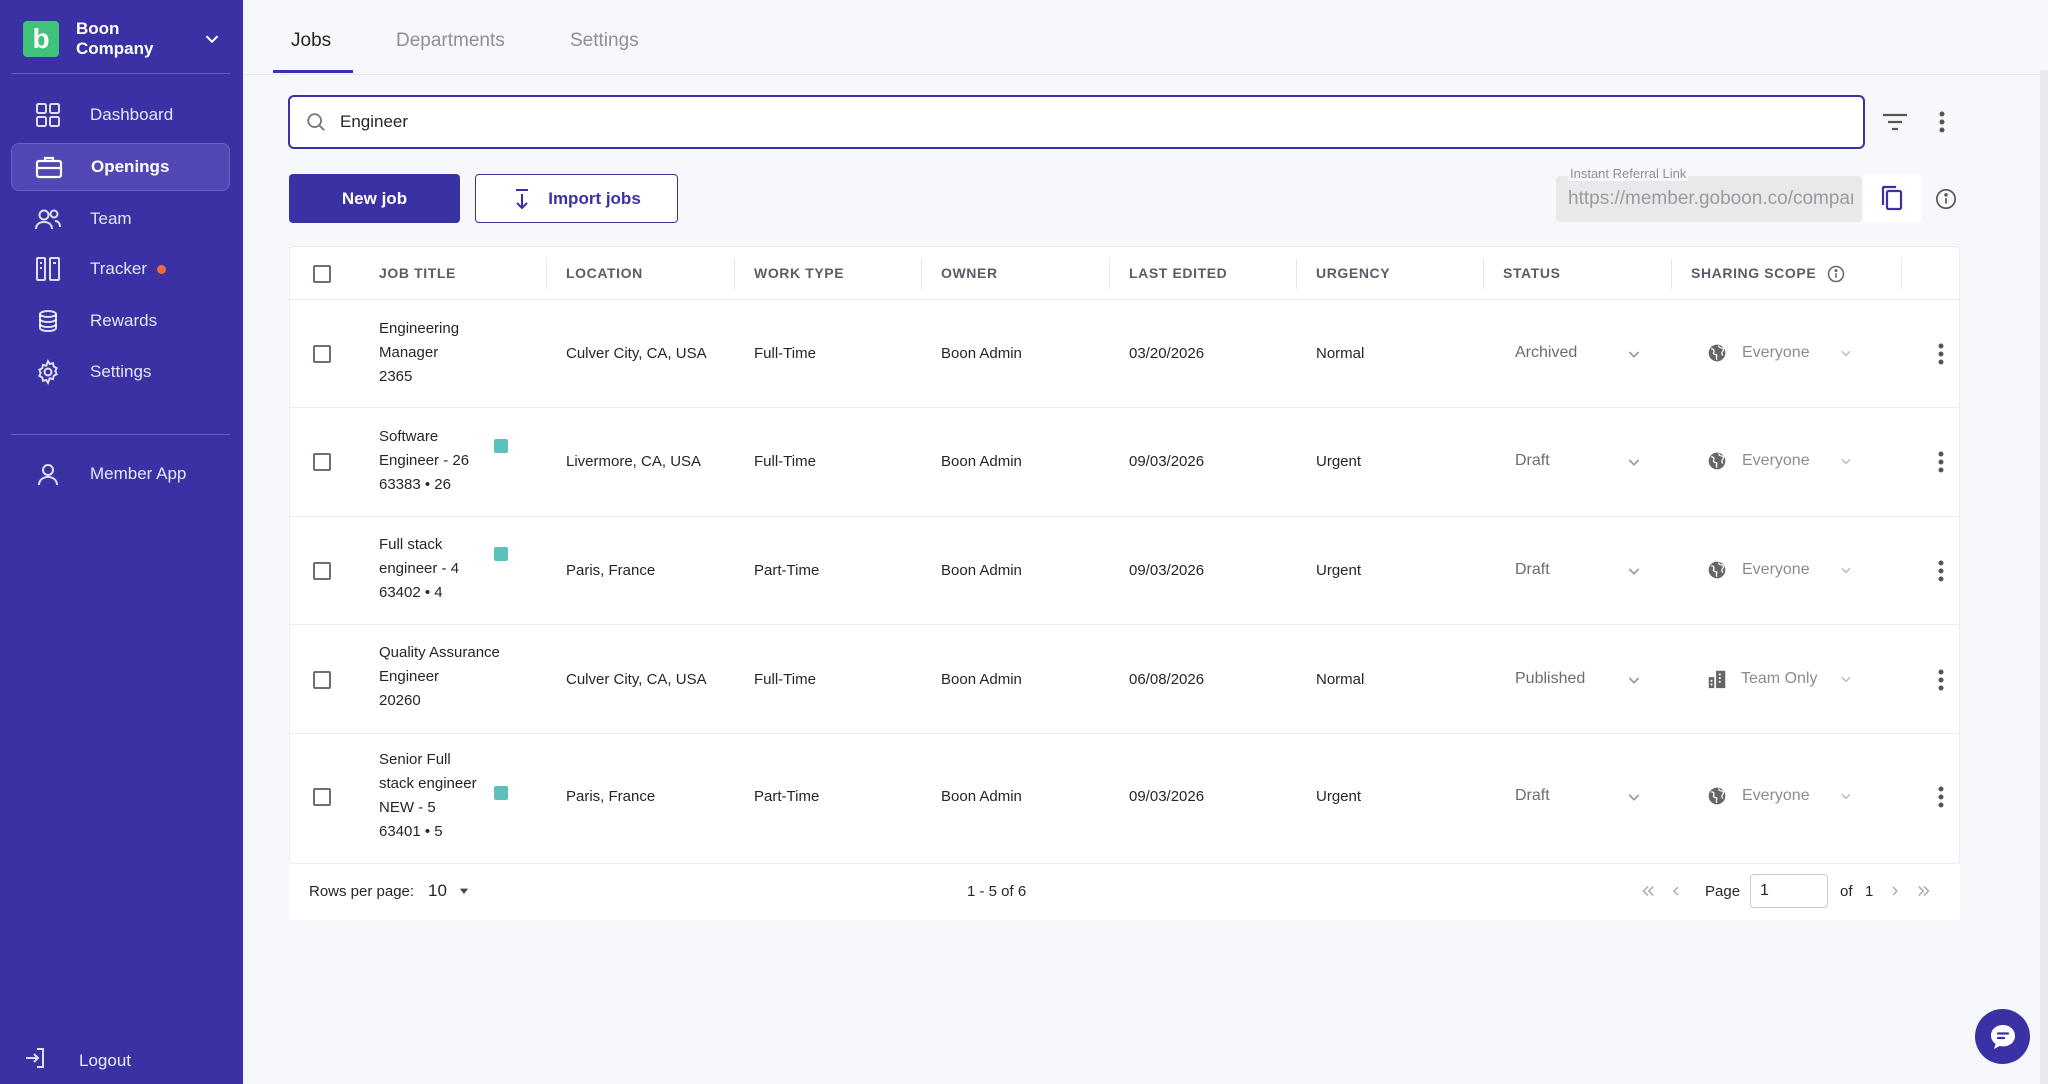  Describe the element at coordinates (1532, 795) in the screenshot. I see `status-value: Draft` at that location.